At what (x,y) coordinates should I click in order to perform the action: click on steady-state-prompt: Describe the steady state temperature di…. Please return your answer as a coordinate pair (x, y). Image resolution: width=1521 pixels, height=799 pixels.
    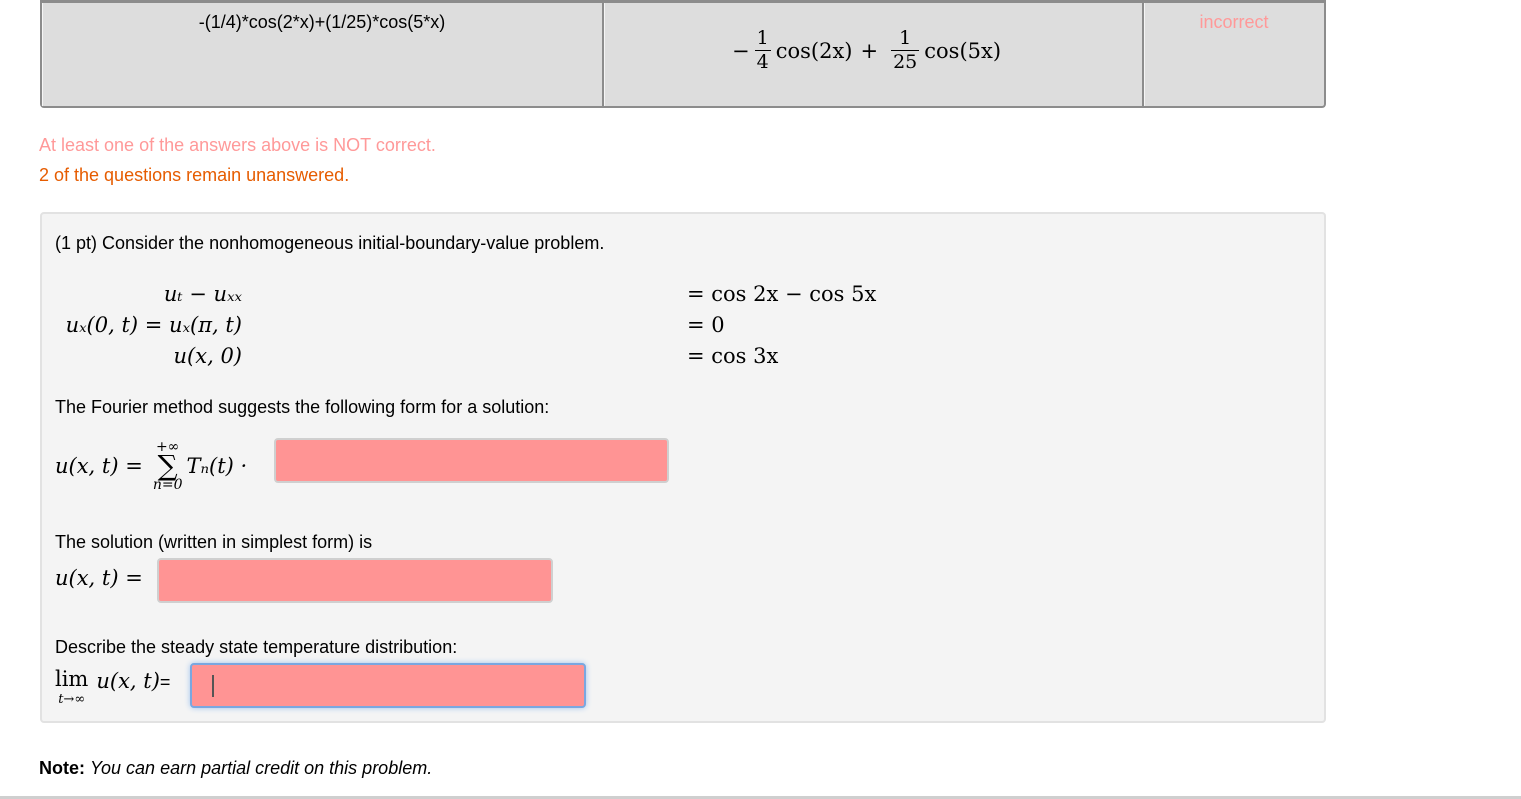
    Looking at the image, I should click on (256, 647).